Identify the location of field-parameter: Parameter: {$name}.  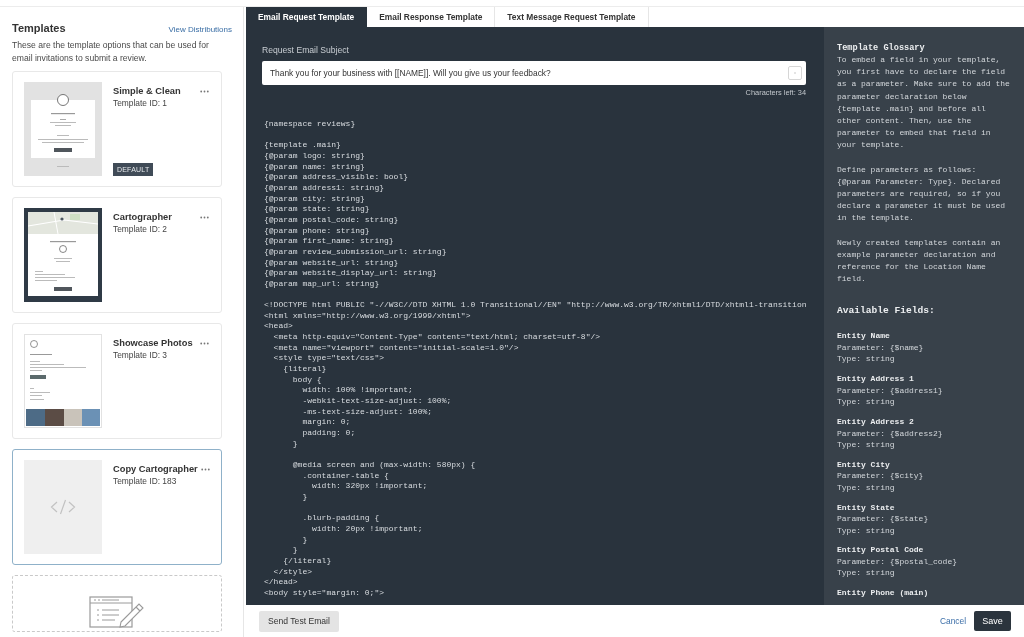
(880, 347).